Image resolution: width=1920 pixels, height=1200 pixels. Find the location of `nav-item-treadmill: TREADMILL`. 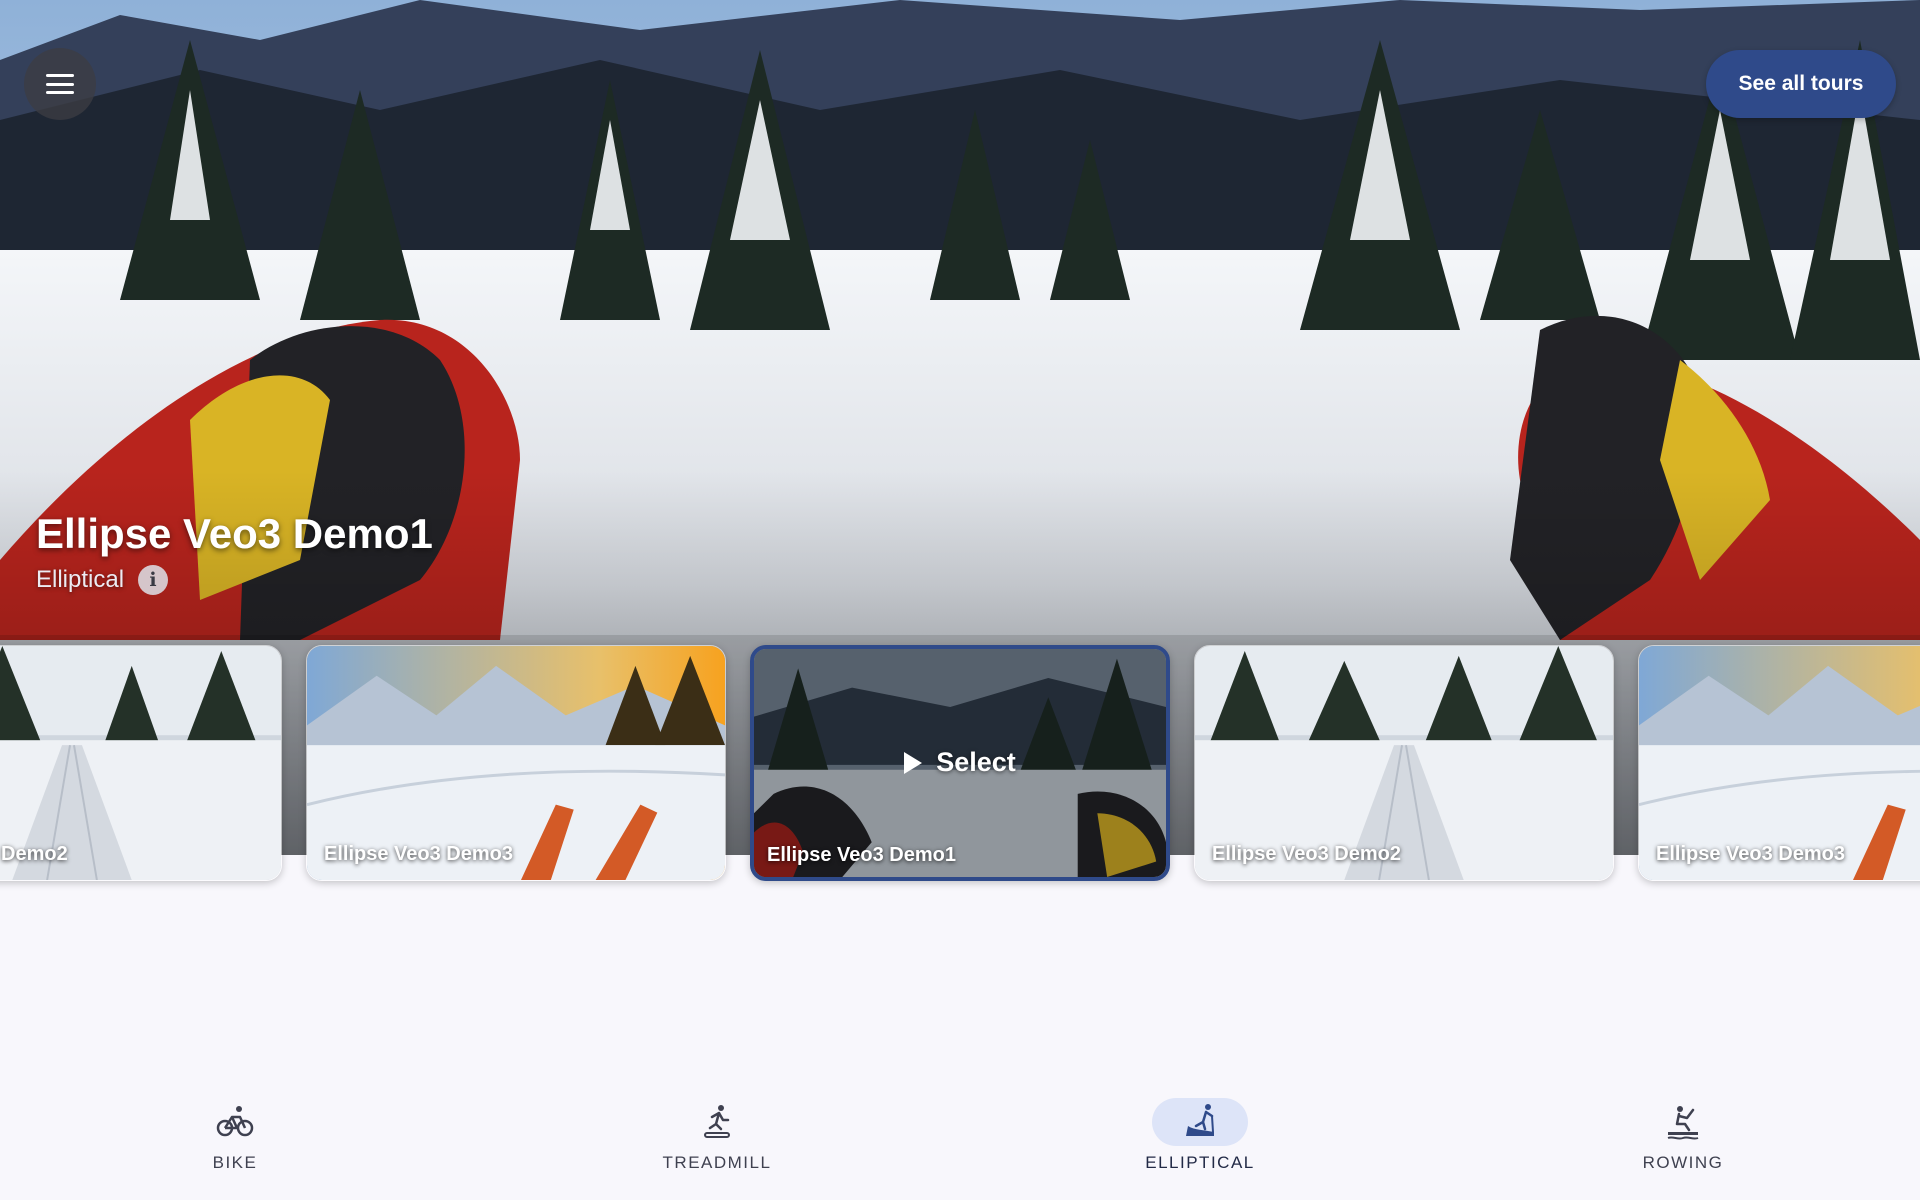

nav-item-treadmill: TREADMILL is located at coordinates (717, 1143).